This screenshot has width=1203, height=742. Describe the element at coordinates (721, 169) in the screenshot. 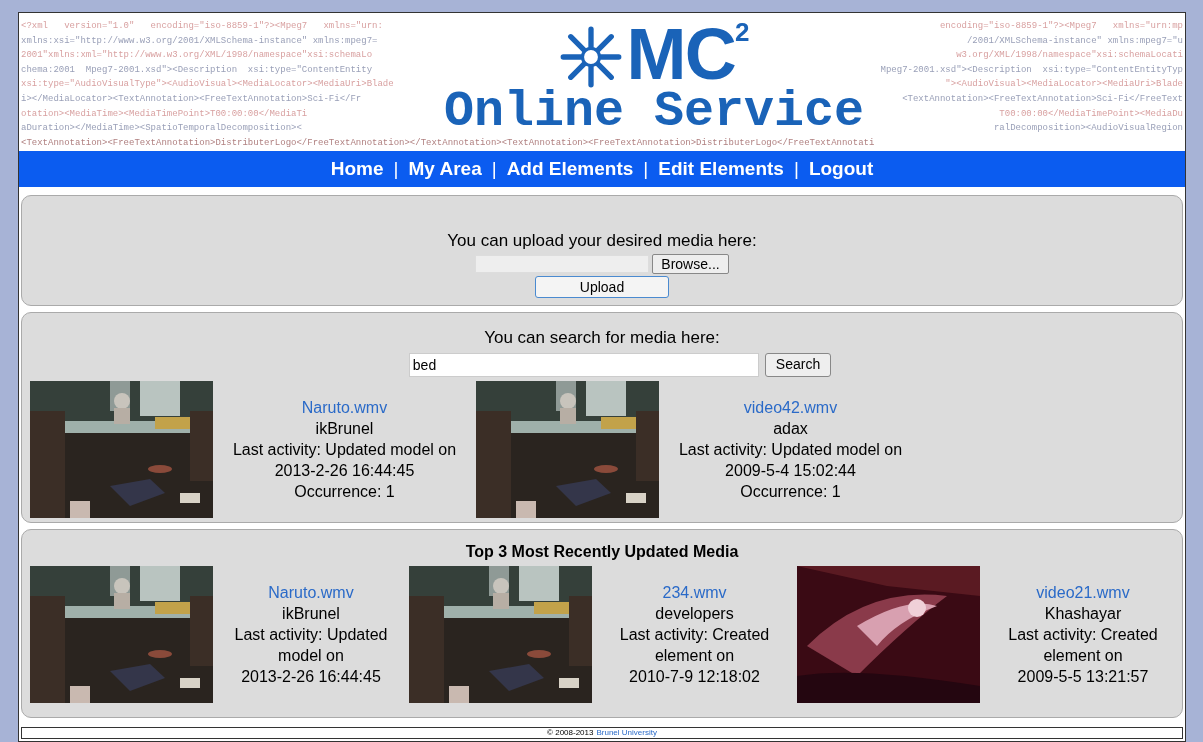

I see `nav-link: Edit Elements` at that location.